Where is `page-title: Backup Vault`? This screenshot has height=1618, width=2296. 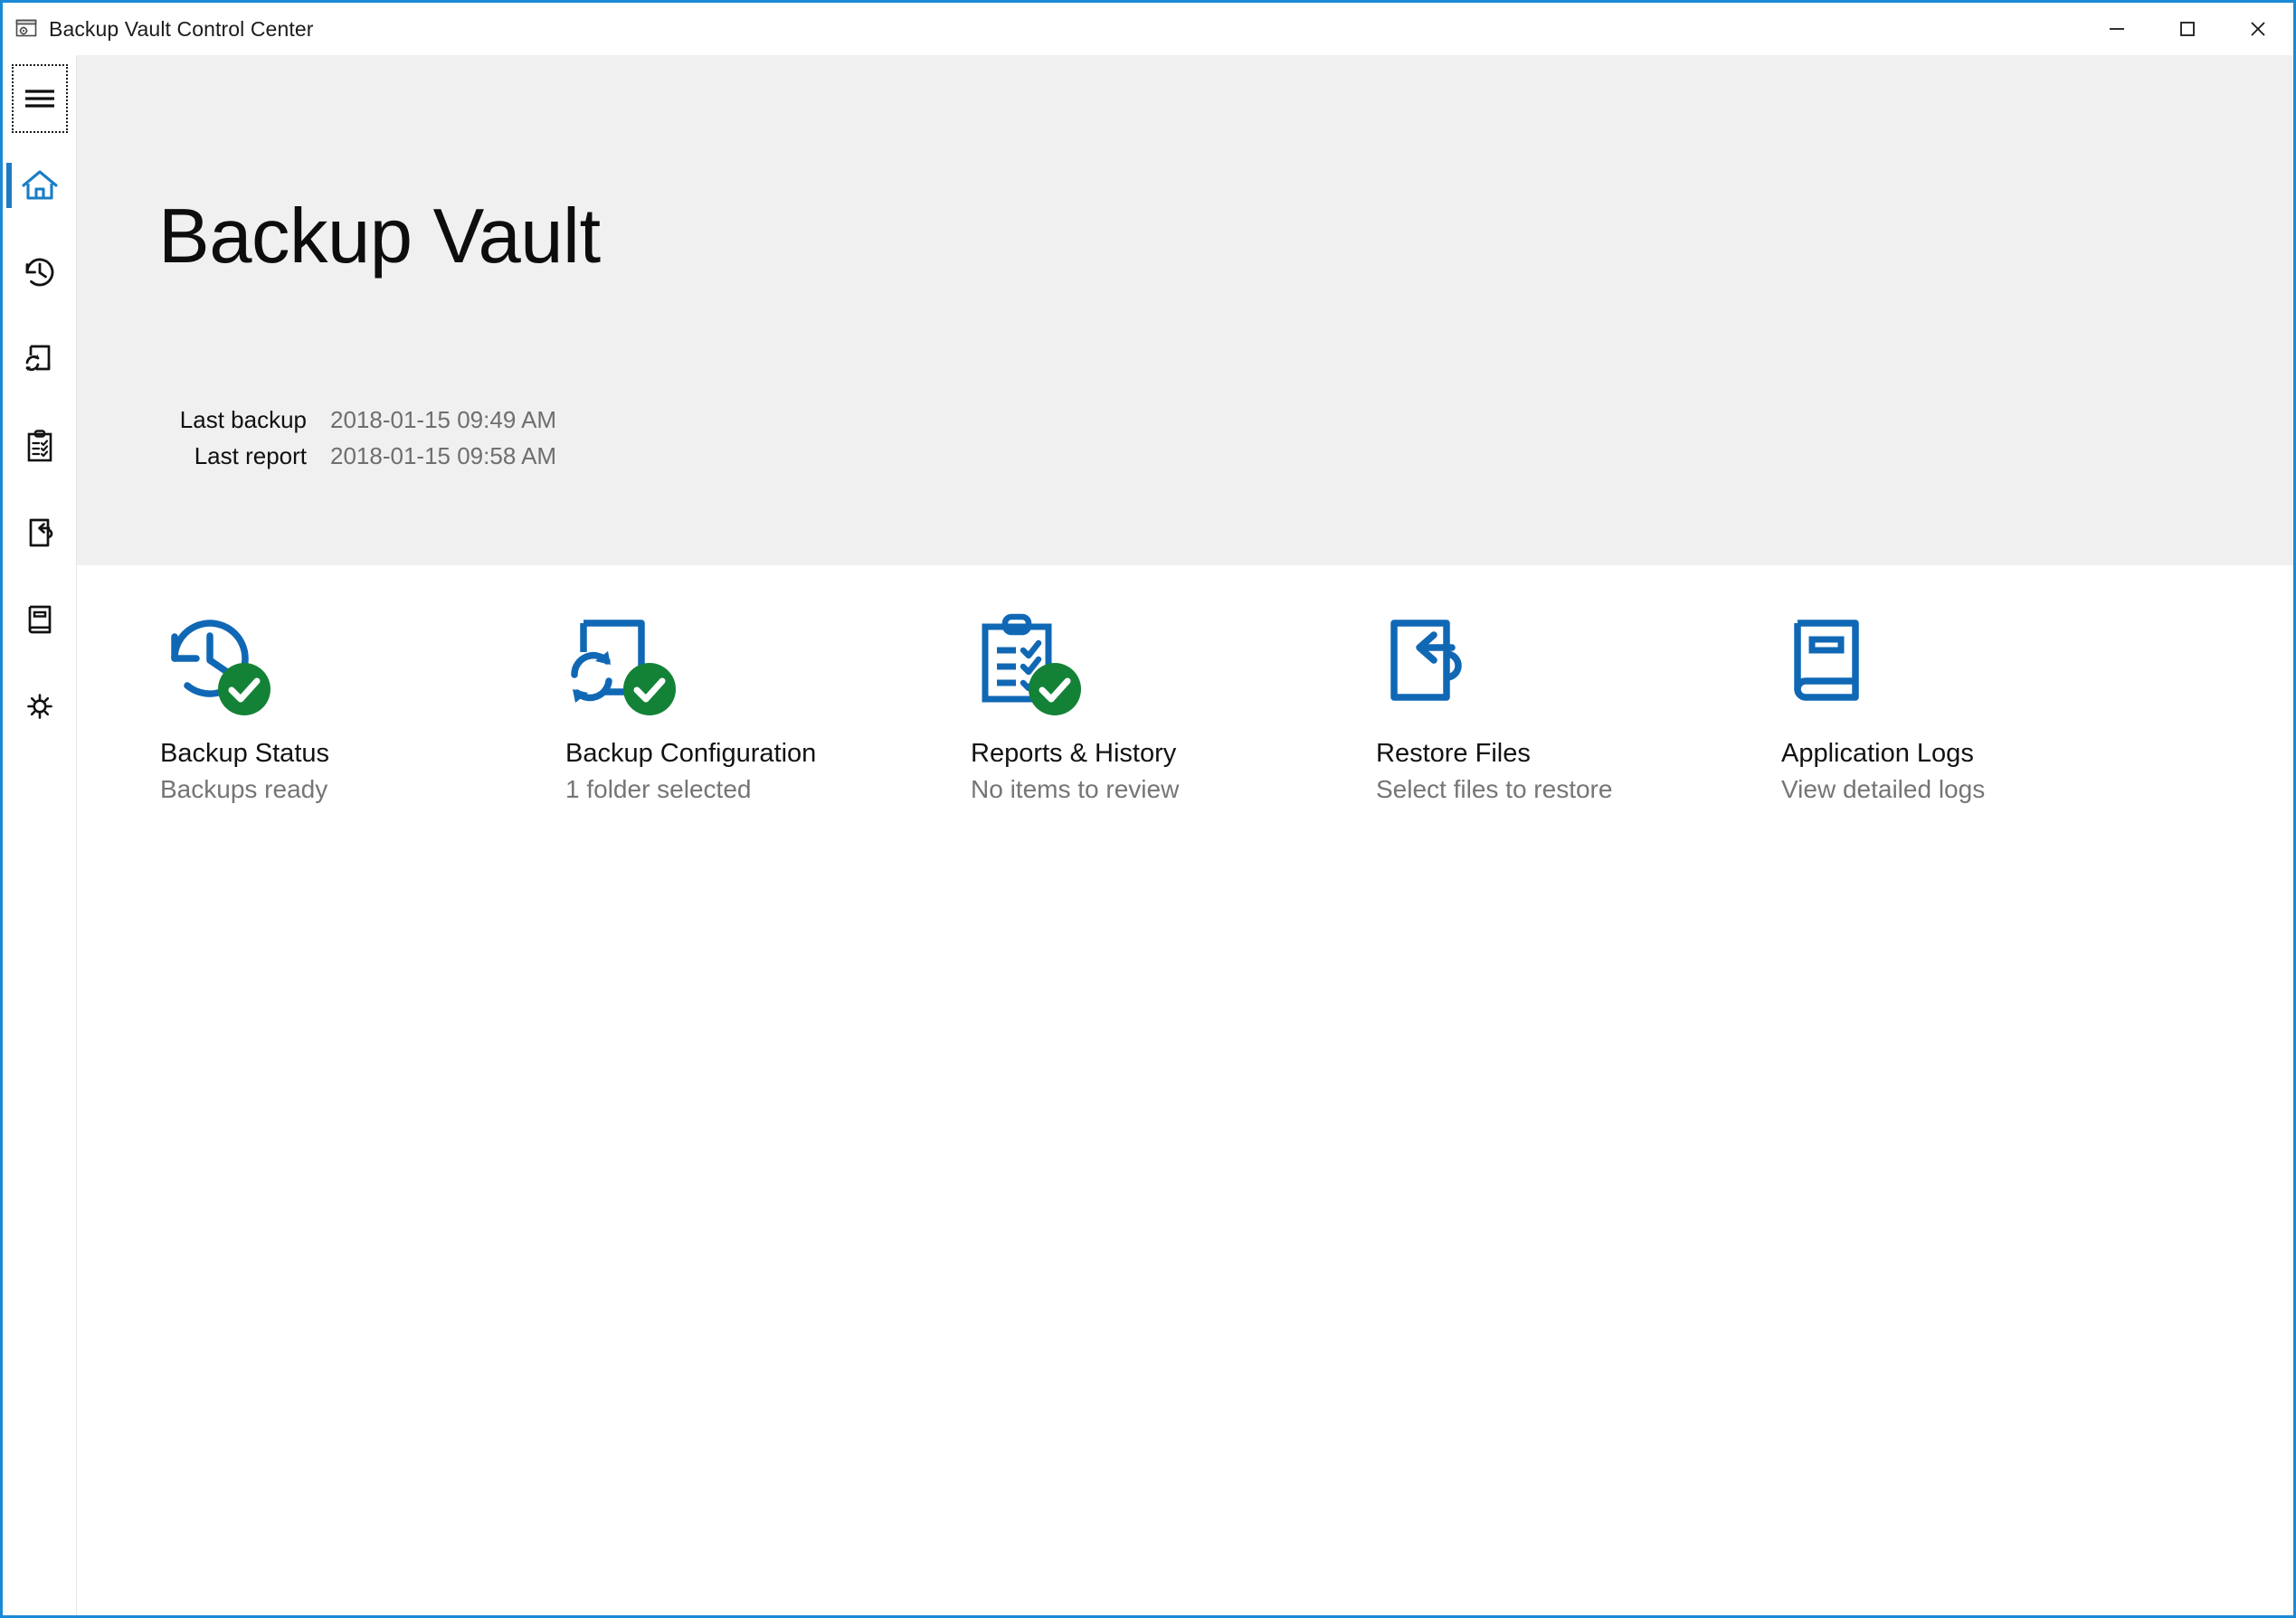 page-title: Backup Vault is located at coordinates (379, 236).